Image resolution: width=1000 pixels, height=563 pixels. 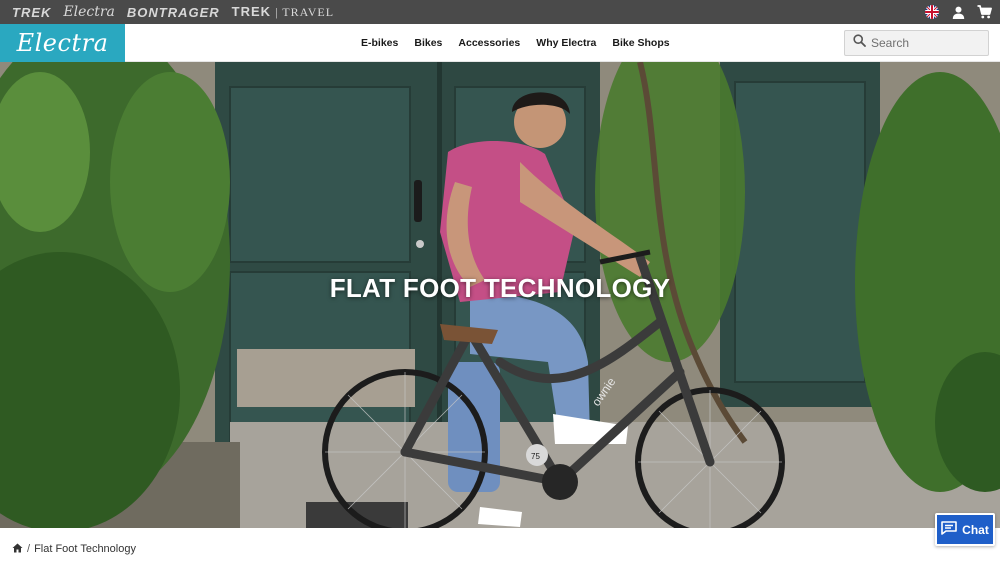 I want to click on chainring-label: 75, so click(x=535, y=456).